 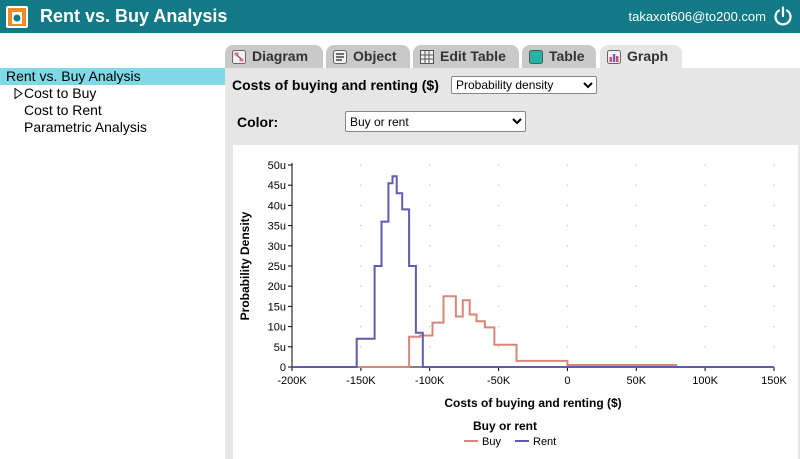 I want to click on user-email: takaxot606@to200.com, so click(x=697, y=16).